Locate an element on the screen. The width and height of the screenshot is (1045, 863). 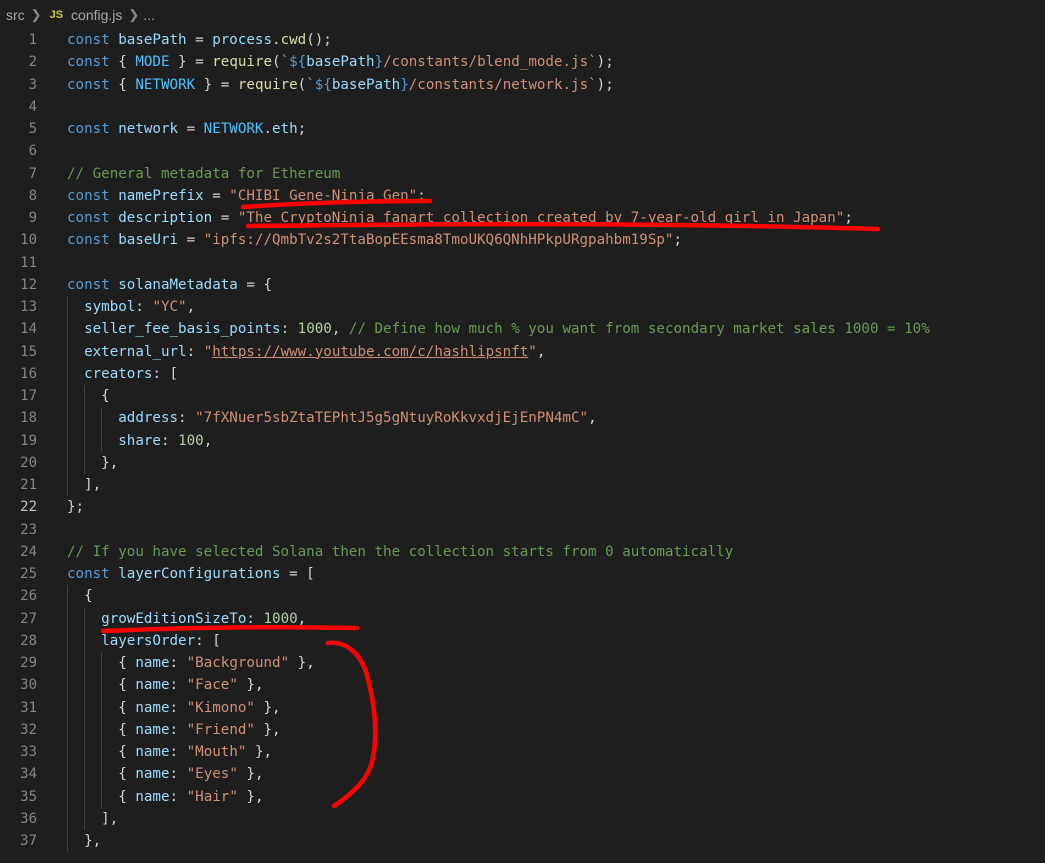
code-line: 23 is located at coordinates (522, 530).